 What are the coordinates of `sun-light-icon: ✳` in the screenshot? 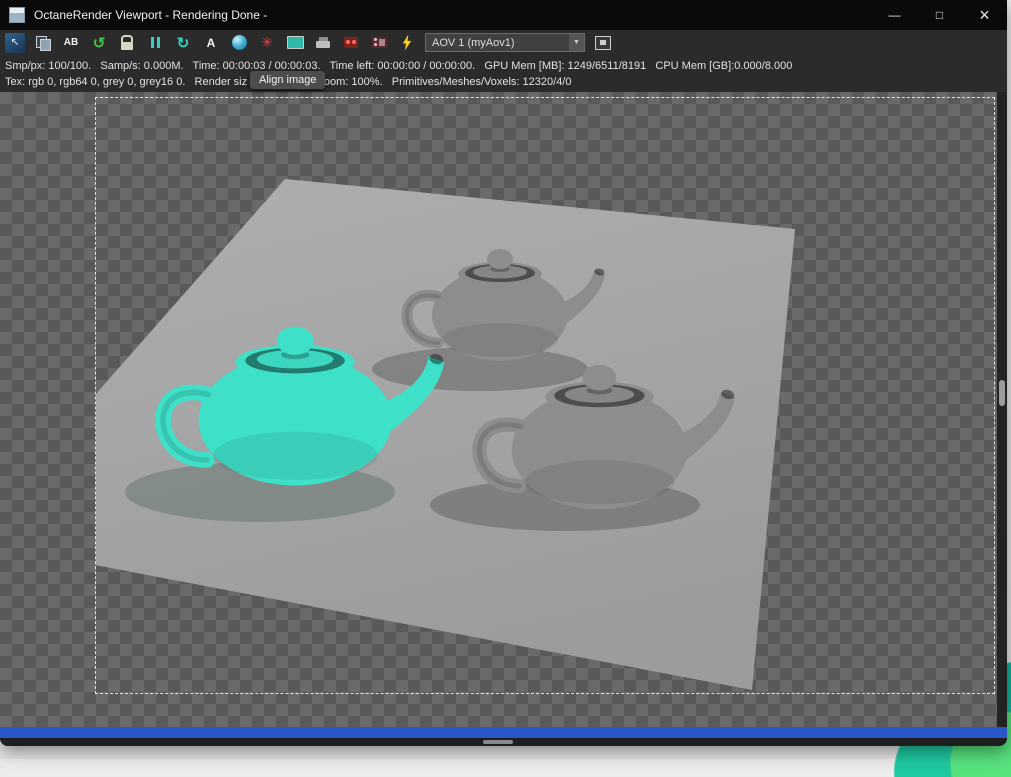 It's located at (267, 43).